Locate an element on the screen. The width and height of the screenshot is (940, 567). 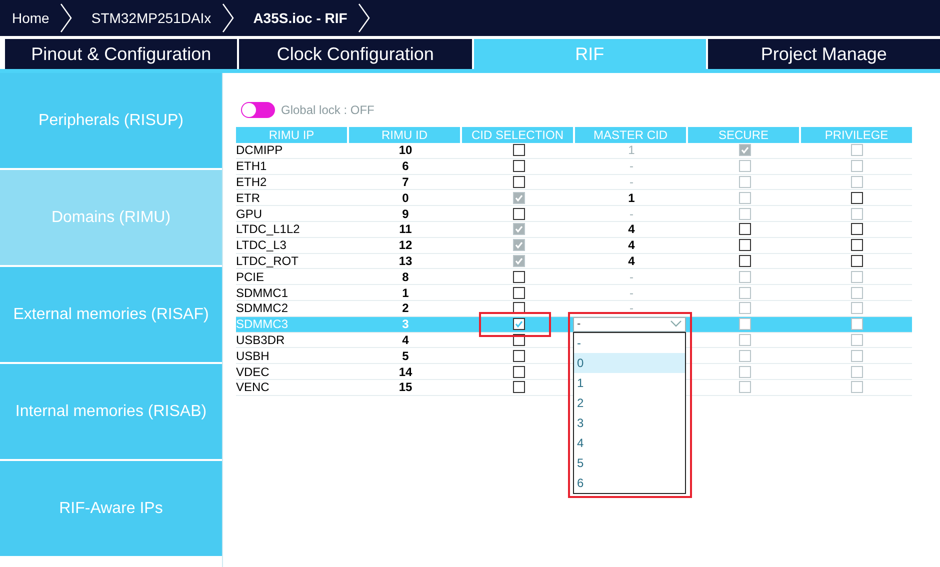
breadcrumb-link: A35S.ioc - RIF is located at coordinates (300, 18).